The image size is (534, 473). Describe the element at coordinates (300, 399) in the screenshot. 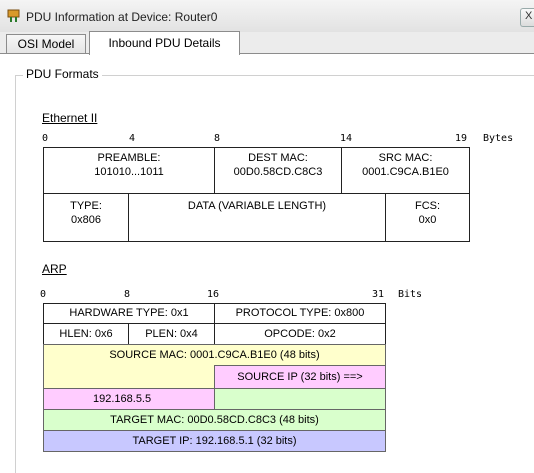

I see `arp-target-mac-cont` at that location.